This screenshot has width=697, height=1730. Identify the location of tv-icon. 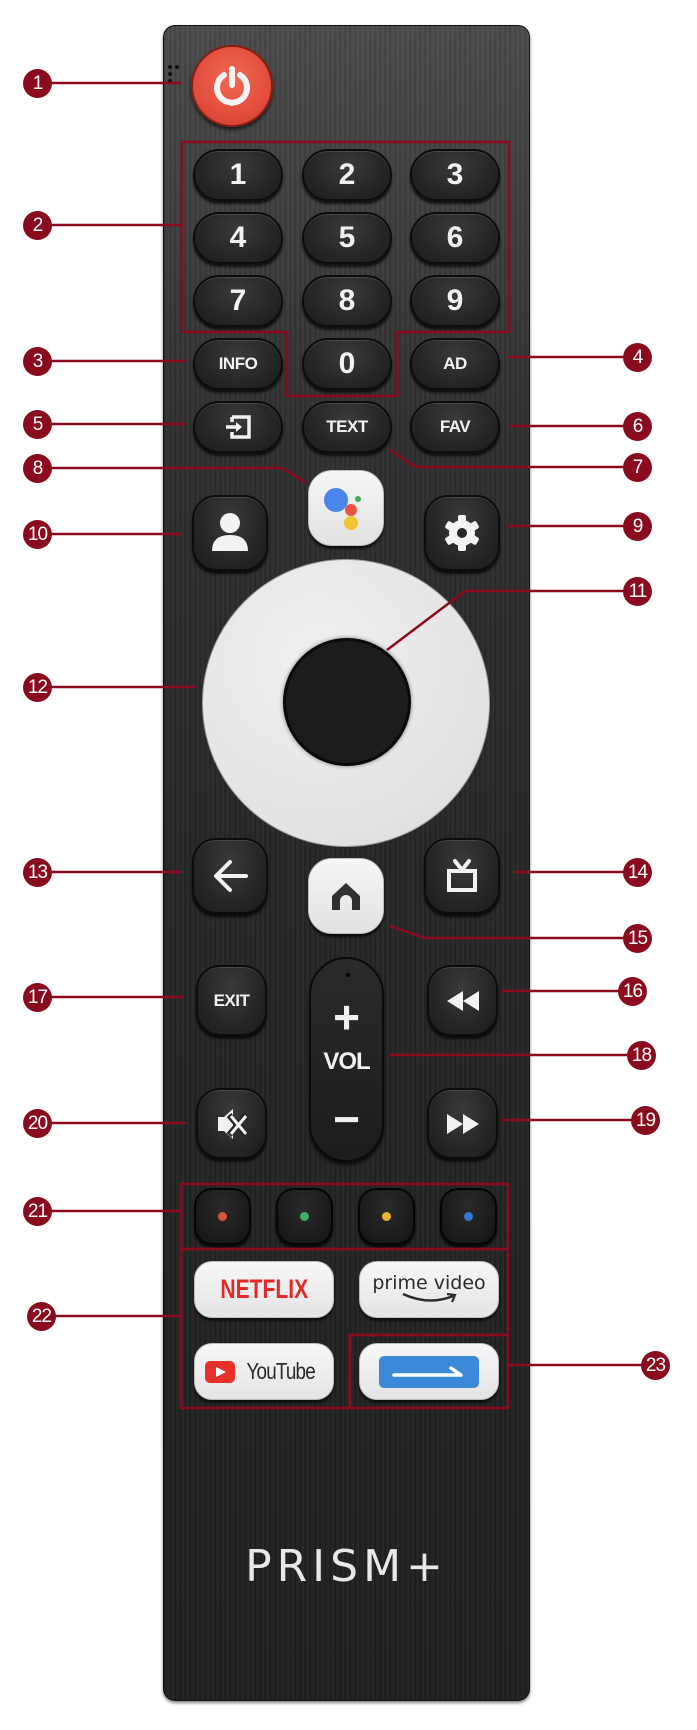
(462, 875).